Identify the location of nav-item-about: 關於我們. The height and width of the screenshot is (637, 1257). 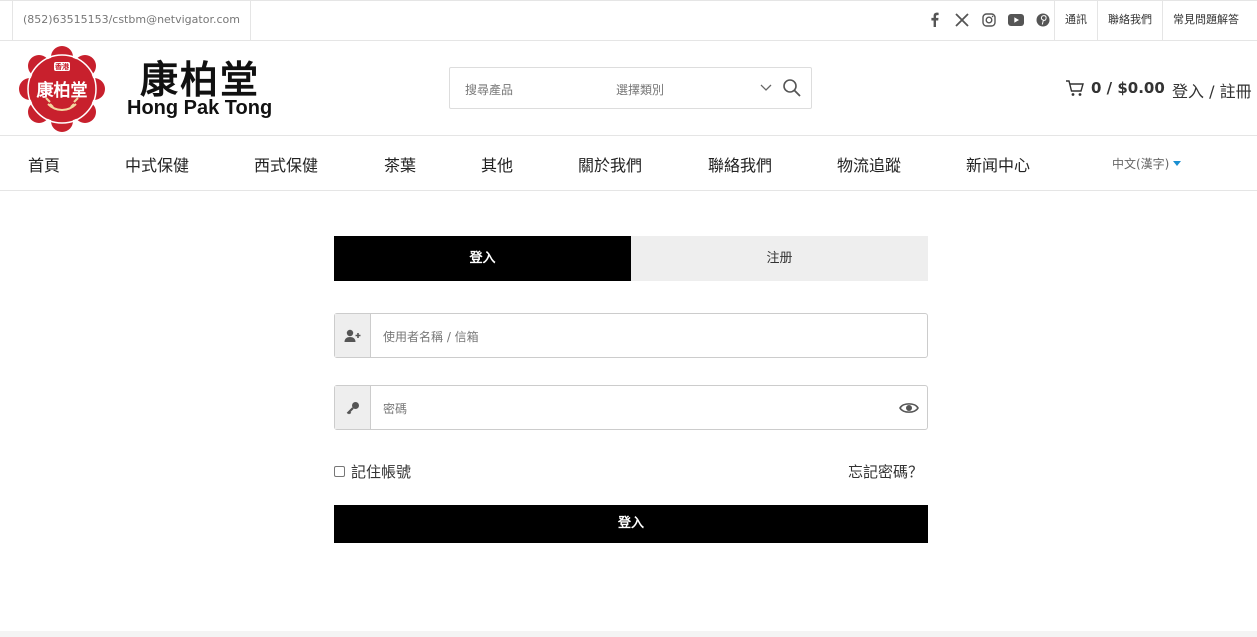
(610, 164).